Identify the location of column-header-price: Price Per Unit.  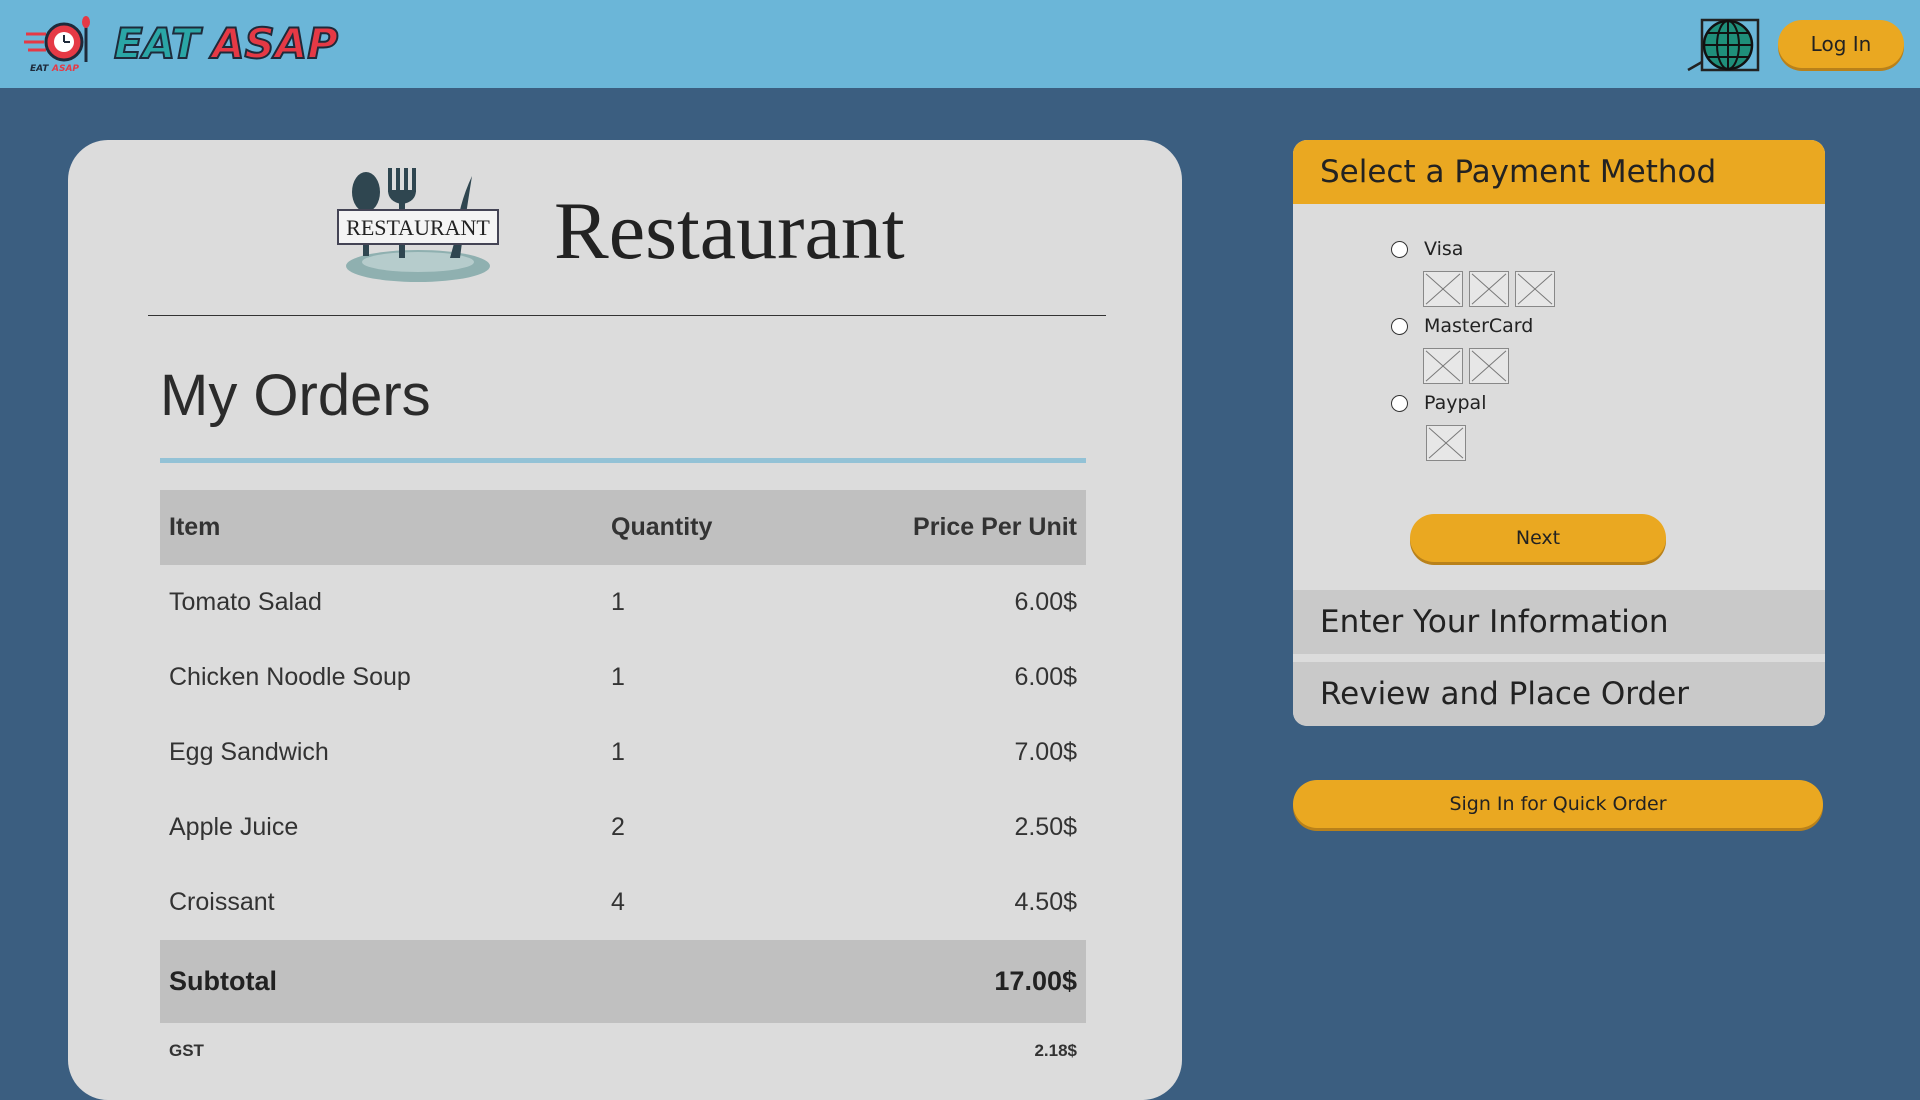
(995, 527).